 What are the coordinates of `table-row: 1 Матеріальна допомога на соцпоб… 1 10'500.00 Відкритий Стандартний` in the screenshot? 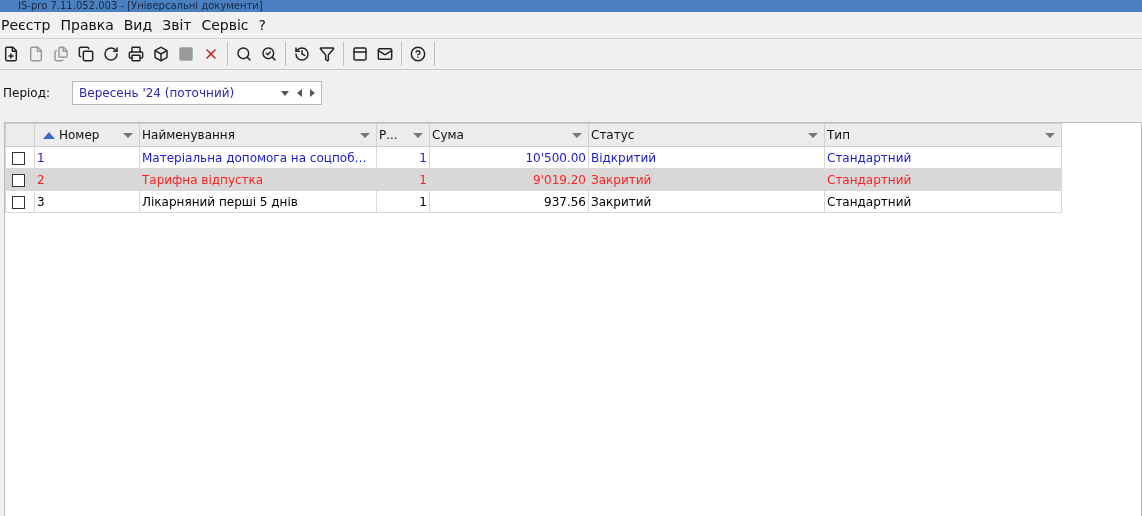 It's located at (533, 157).